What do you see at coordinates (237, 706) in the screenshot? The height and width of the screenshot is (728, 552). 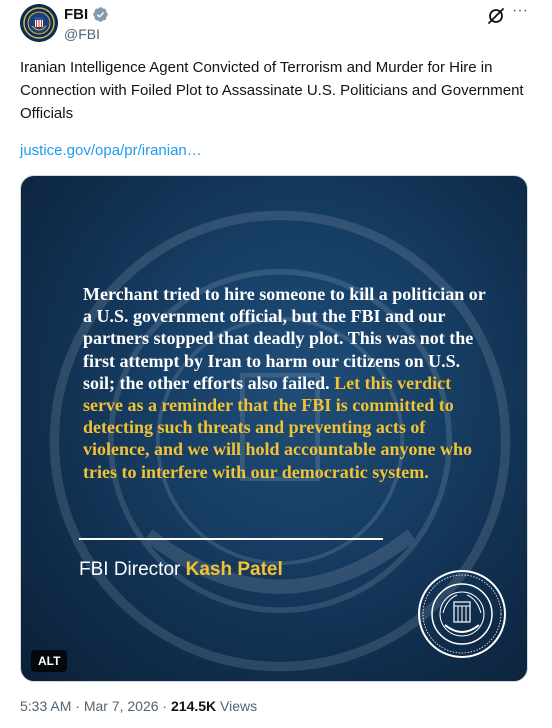 I see `views-label: Views` at bounding box center [237, 706].